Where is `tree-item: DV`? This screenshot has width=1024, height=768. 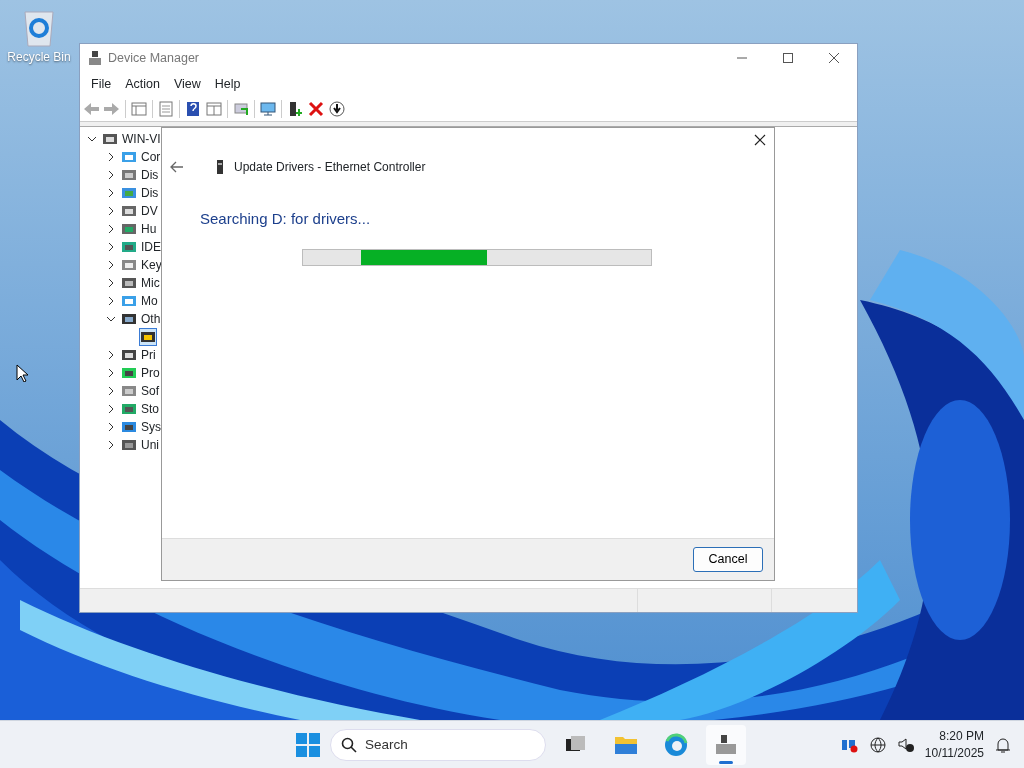 tree-item: DV is located at coordinates (149, 211).